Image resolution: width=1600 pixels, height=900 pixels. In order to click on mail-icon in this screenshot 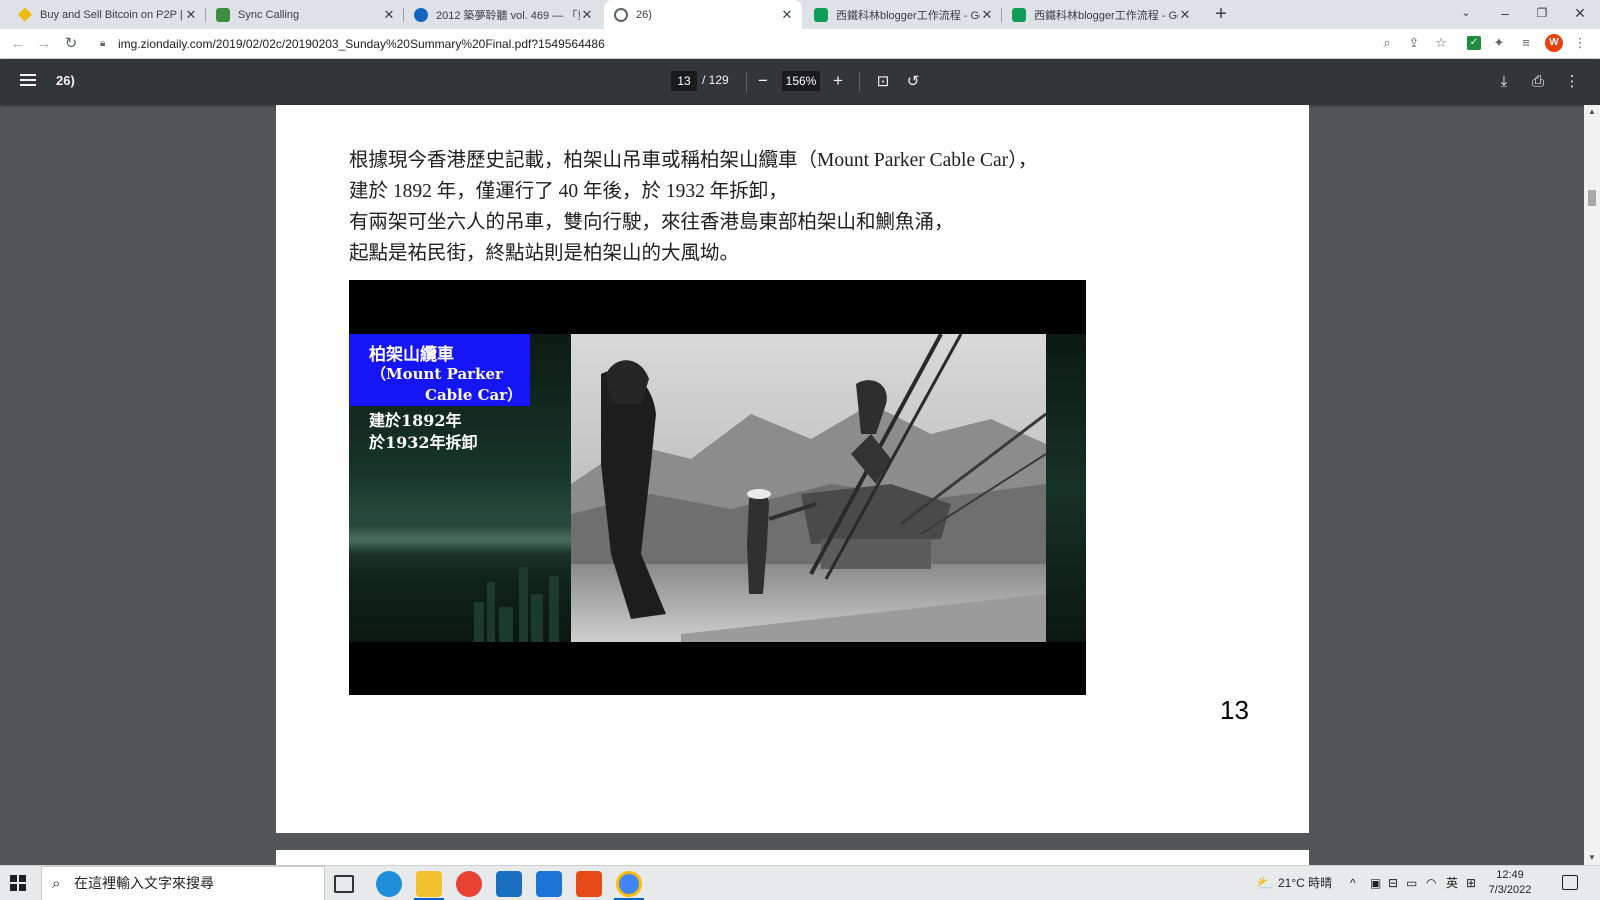, I will do `click(549, 884)`.